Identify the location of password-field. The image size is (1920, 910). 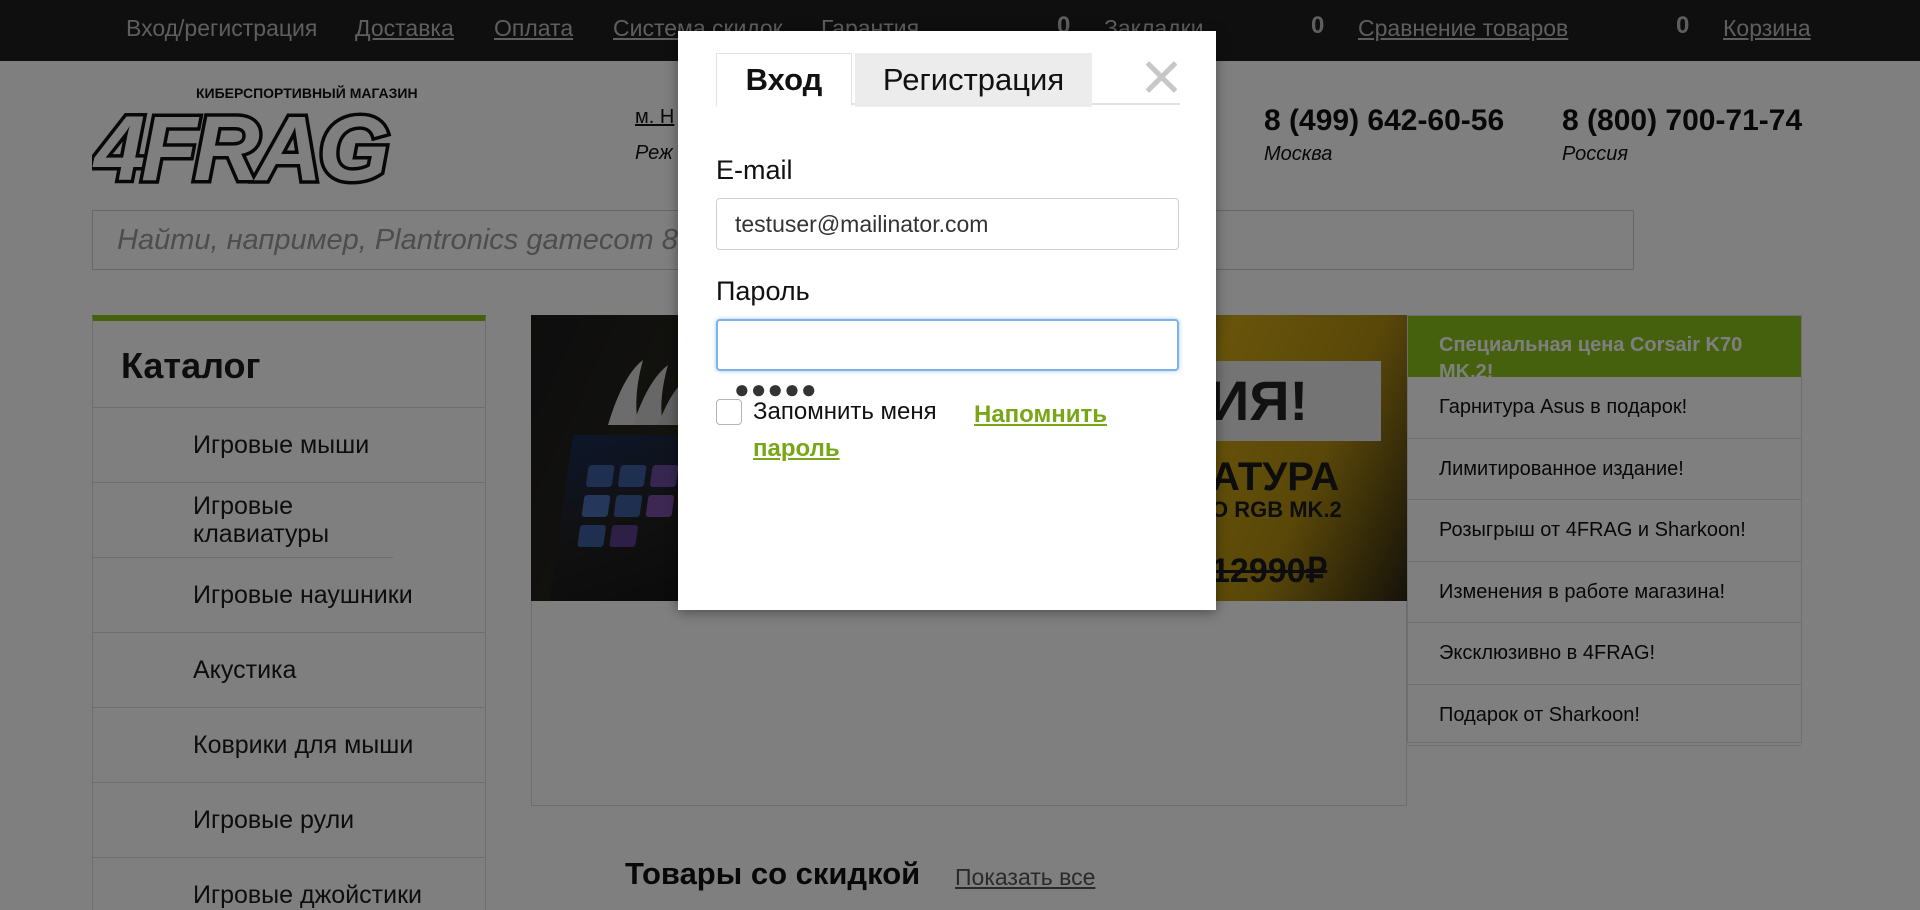
(947, 345).